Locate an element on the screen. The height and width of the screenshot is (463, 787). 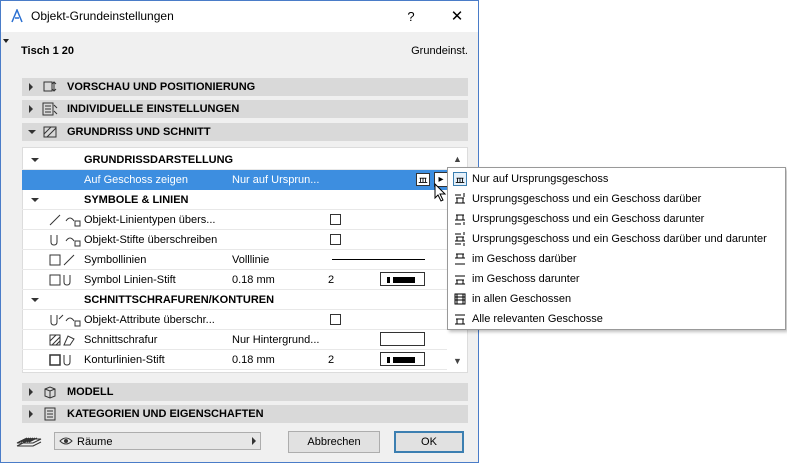
contour-pen-icon is located at coordinates (60, 360).